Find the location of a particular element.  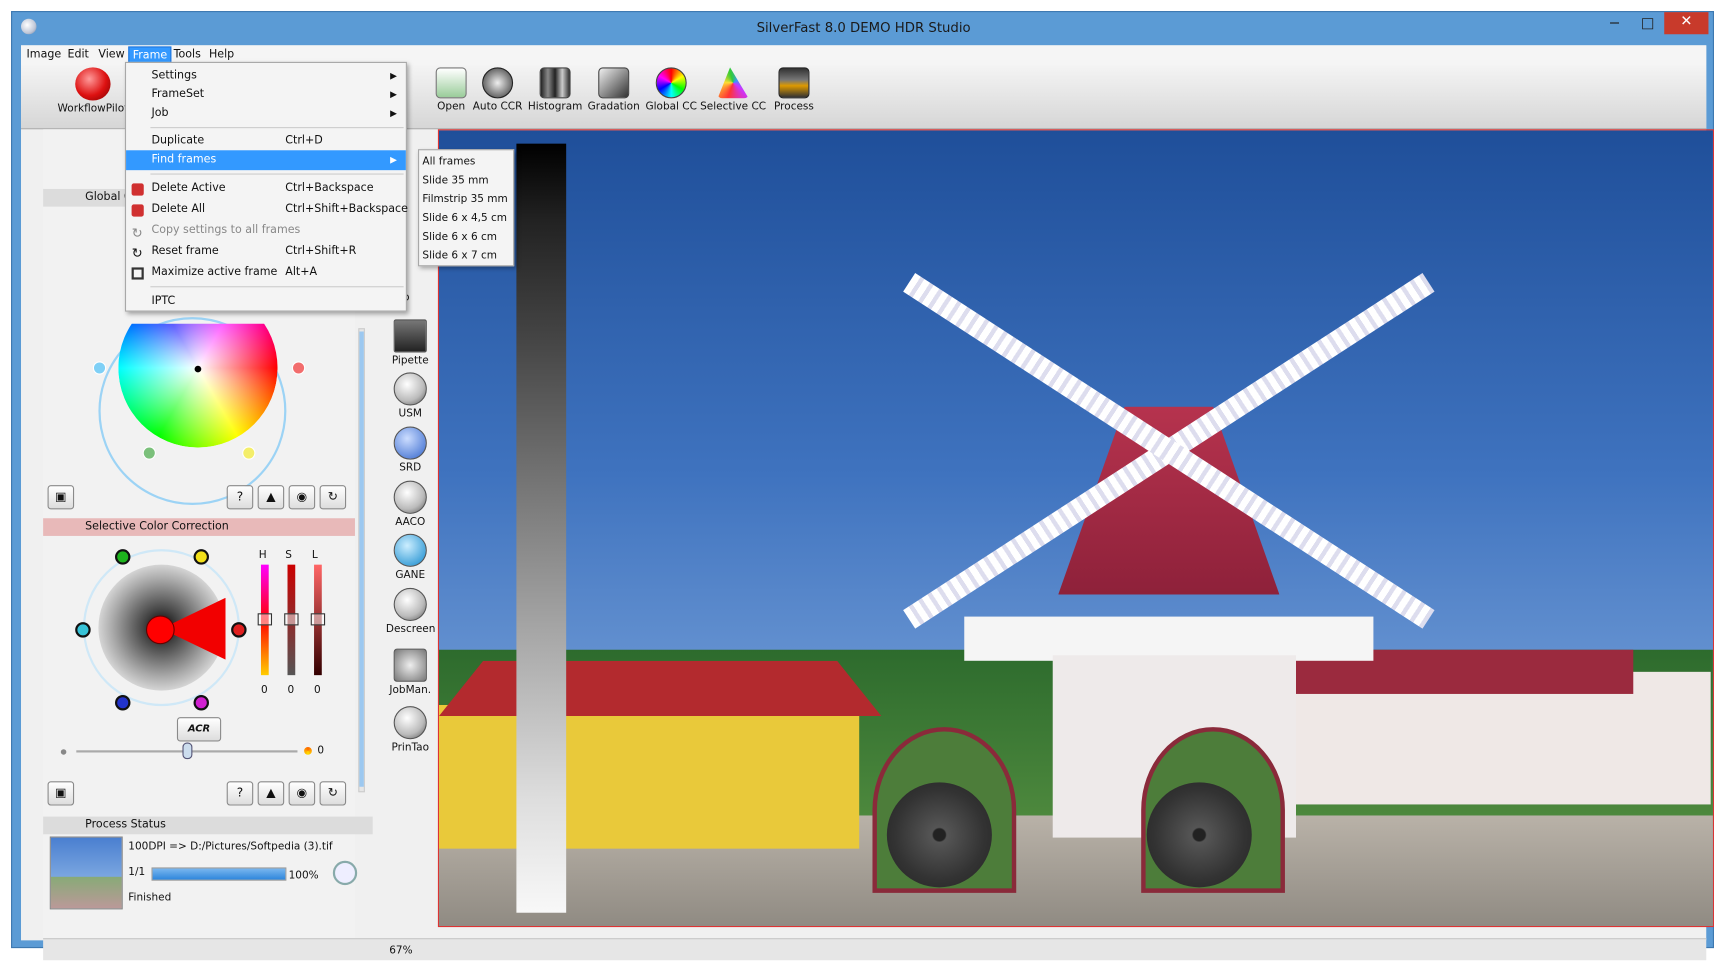

menu-item-label: FrameSet is located at coordinates (178, 94).